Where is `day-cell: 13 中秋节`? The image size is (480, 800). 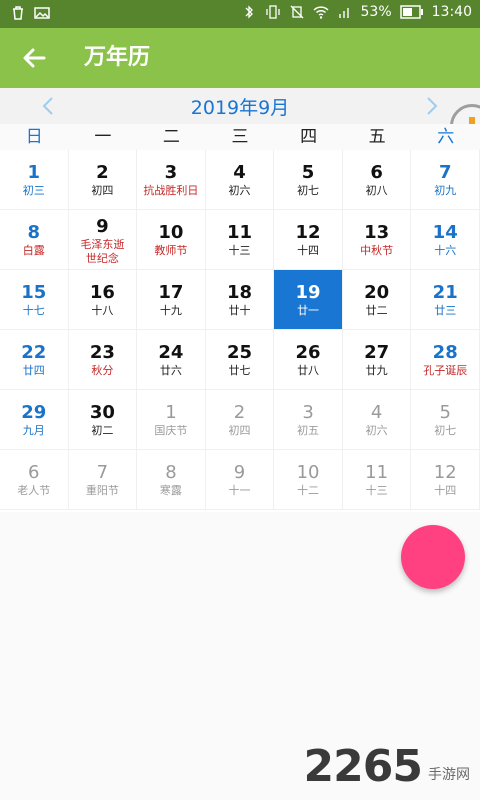 day-cell: 13 中秋节 is located at coordinates (377, 240).